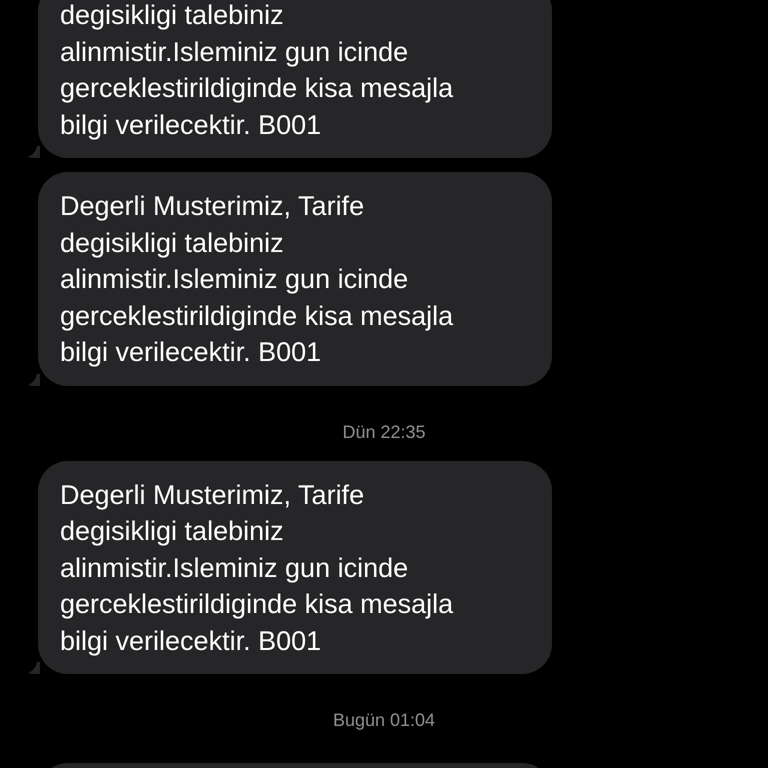  Describe the element at coordinates (384, 720) in the screenshot. I see `timestamp: Bugün 01:04` at that location.